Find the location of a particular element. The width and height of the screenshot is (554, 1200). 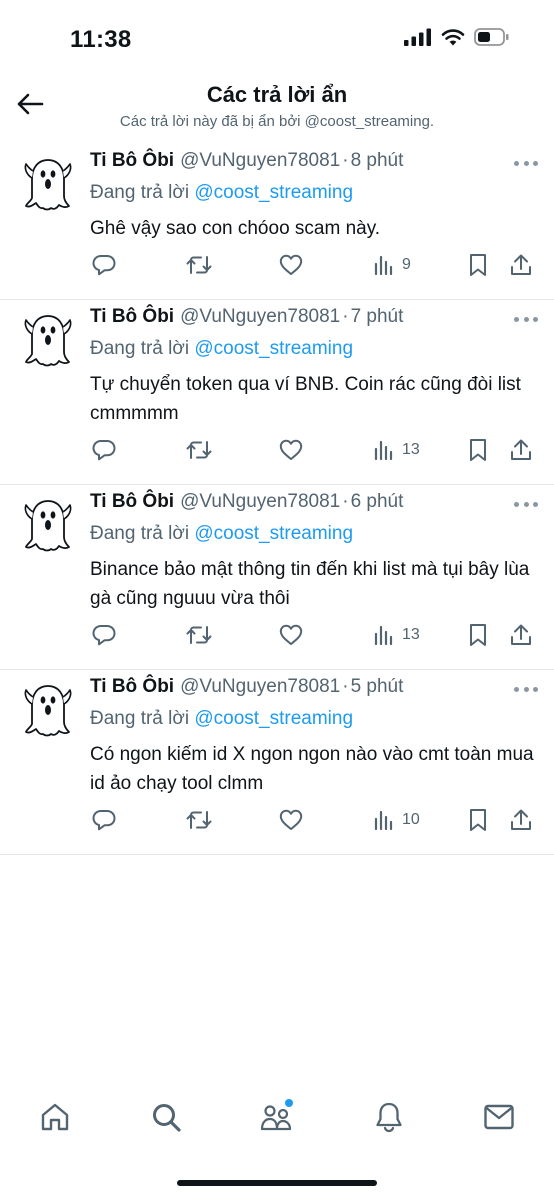

battery-icon is located at coordinates (492, 39).